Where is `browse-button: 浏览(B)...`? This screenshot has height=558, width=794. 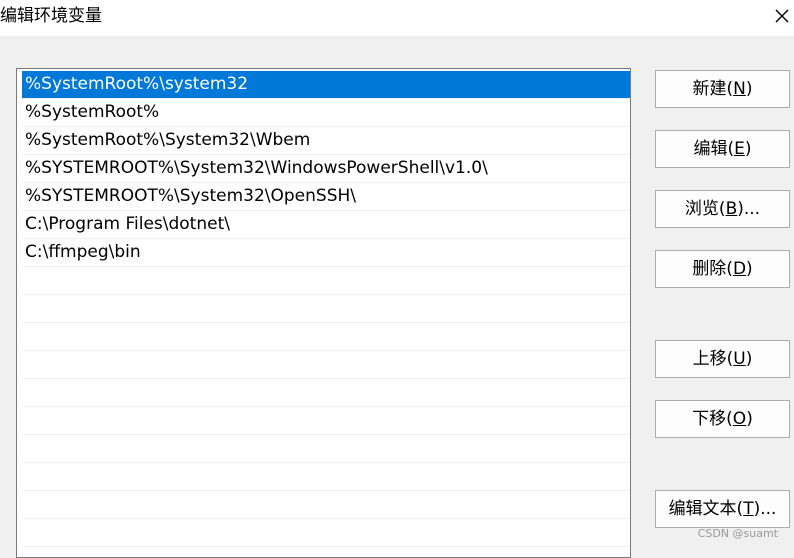
browse-button: 浏览(B)... is located at coordinates (722, 209).